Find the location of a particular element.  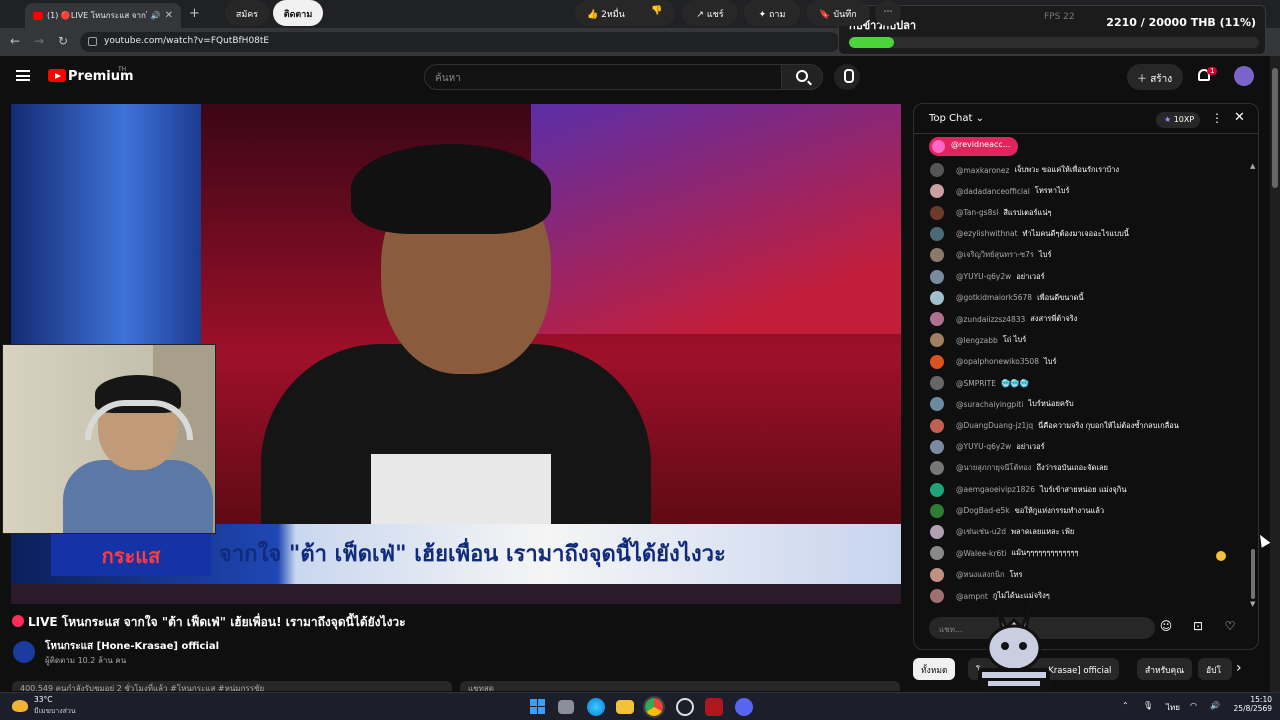

chat-message: @dadadanceofficial โทรหาไบร์ is located at coordinates (1000, 191).